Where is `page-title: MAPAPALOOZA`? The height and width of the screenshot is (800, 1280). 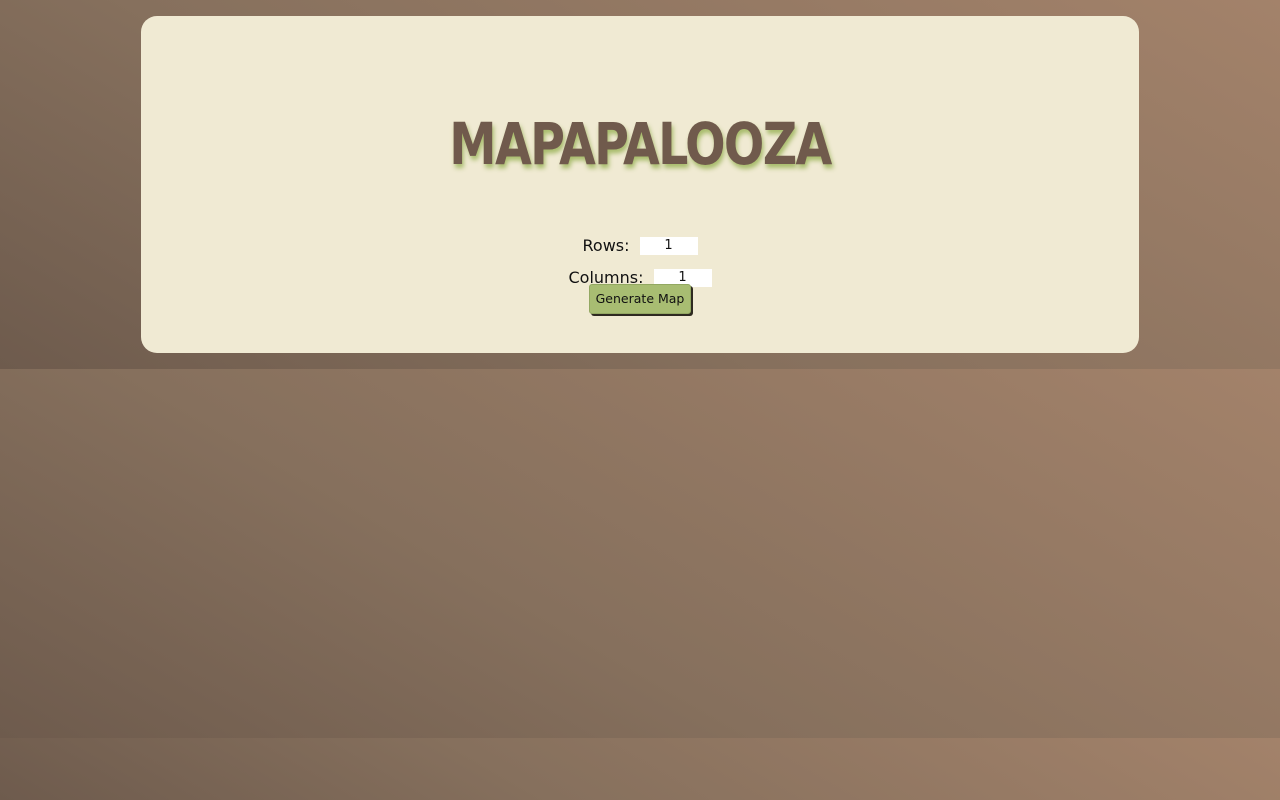
page-title: MAPAPALOOZA is located at coordinates (640, 144).